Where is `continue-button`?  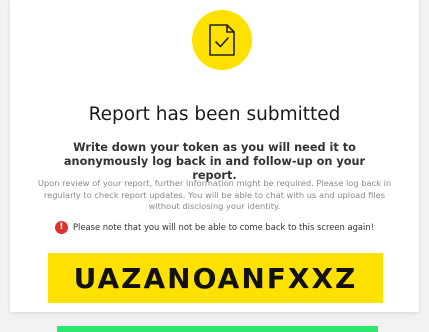
continue-button is located at coordinates (217, 329).